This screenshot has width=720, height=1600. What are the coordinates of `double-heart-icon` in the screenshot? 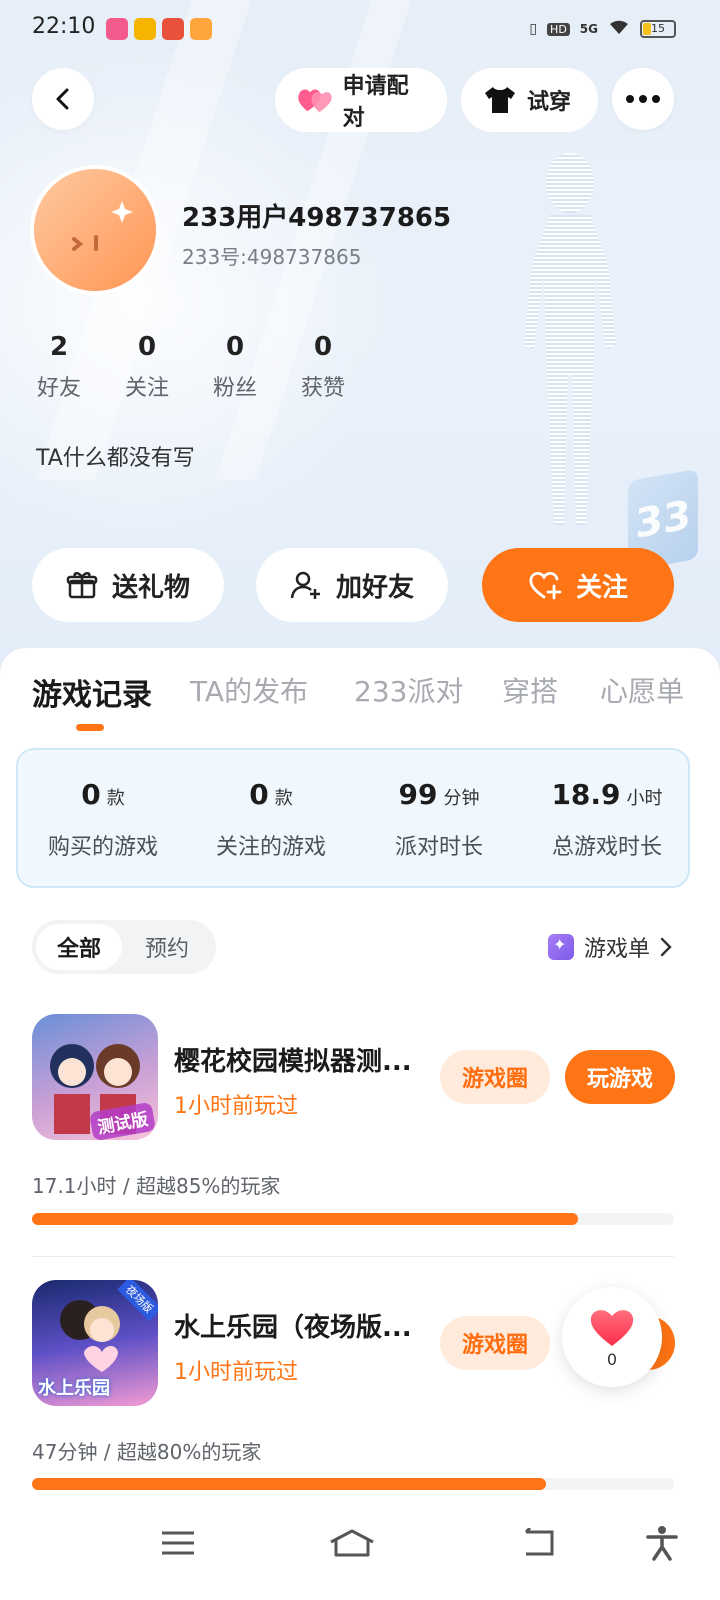 It's located at (315, 101).